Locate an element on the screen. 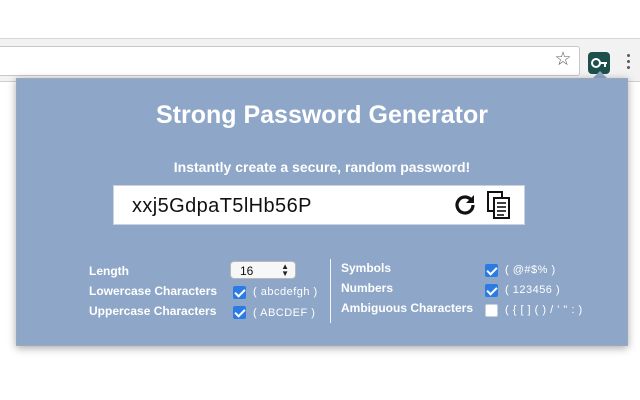 The width and height of the screenshot is (640, 400). select-arrows-icon: ▲ ▼ is located at coordinates (285, 270).